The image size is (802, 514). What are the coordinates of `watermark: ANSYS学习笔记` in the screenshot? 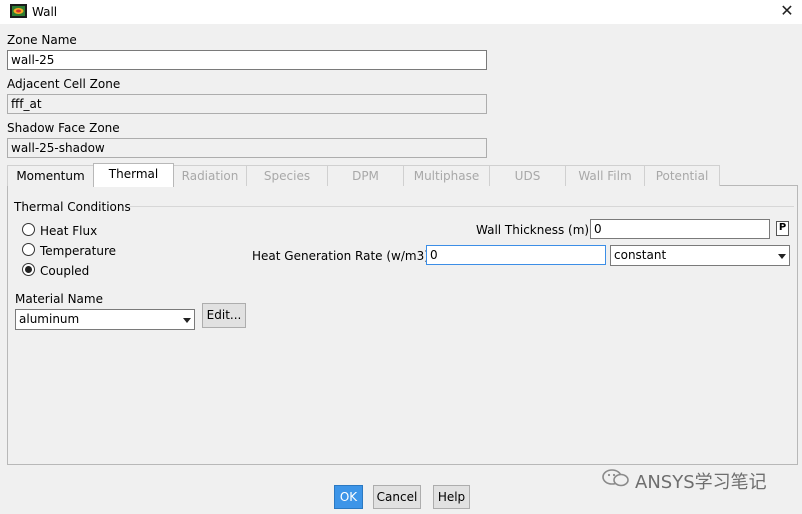 It's located at (696, 480).